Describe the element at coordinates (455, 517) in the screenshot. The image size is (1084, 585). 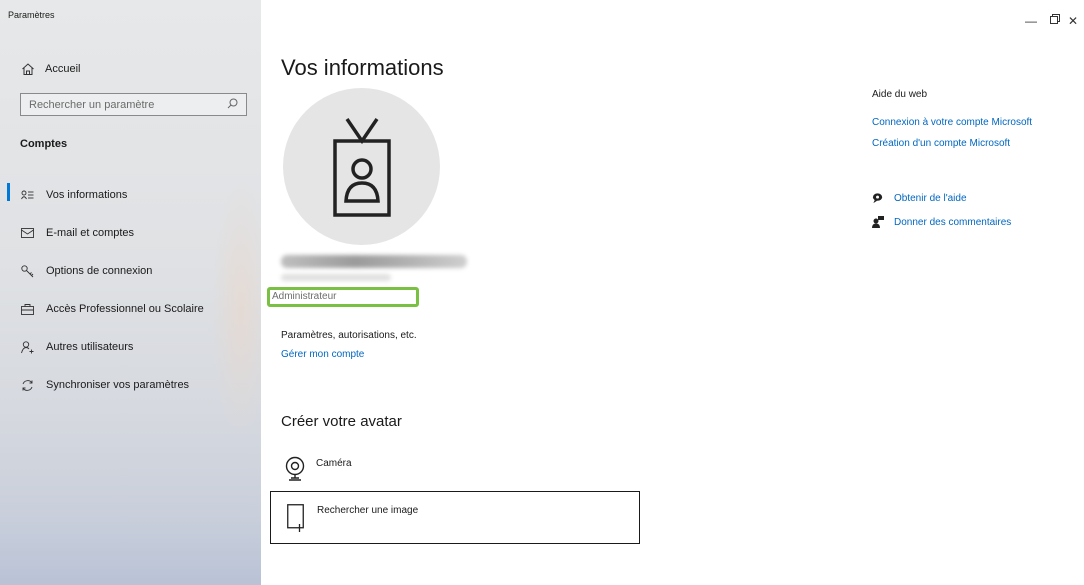
I see `browse-image-button: Rechercher une image` at that location.